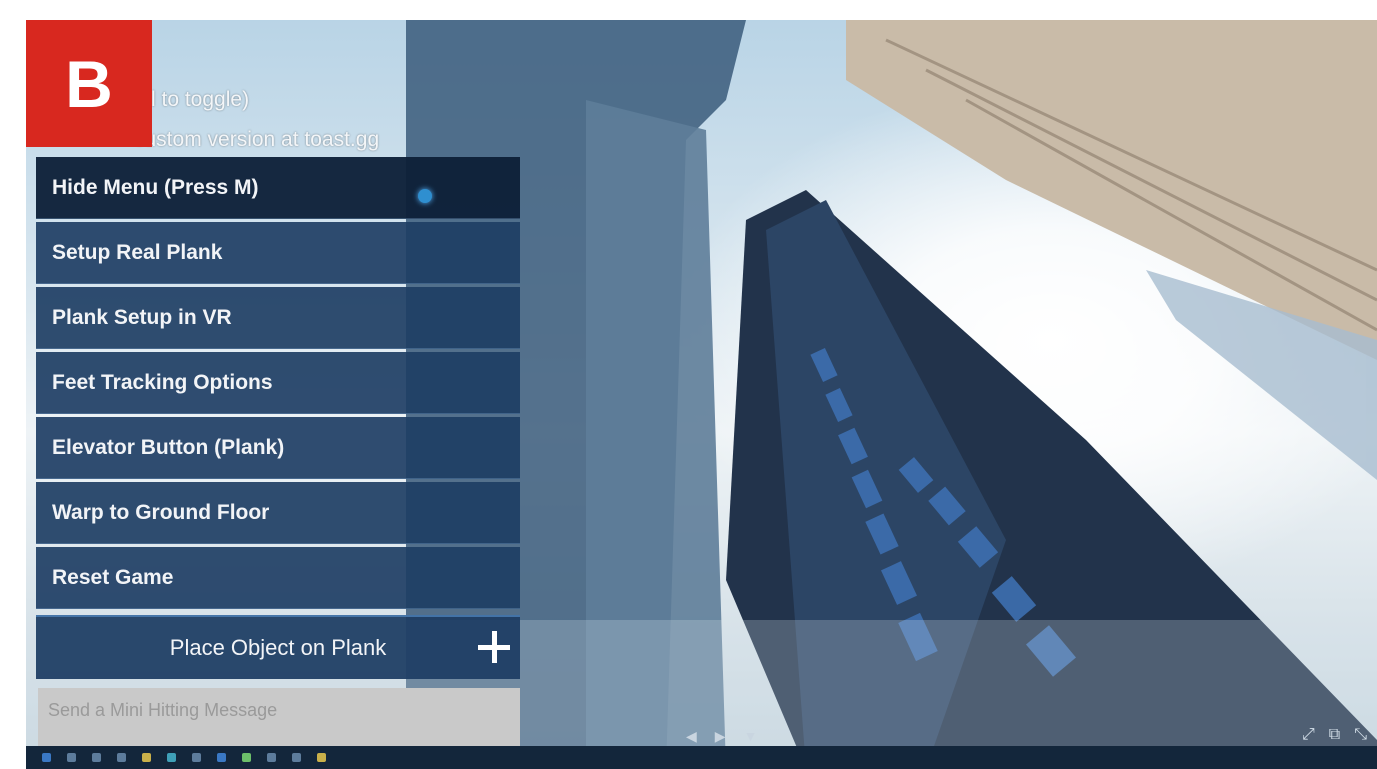 Image resolution: width=1377 pixels, height=769 pixels. Describe the element at coordinates (257, 139) in the screenshot. I see `custom-version-text: custom version at toast.gg` at that location.